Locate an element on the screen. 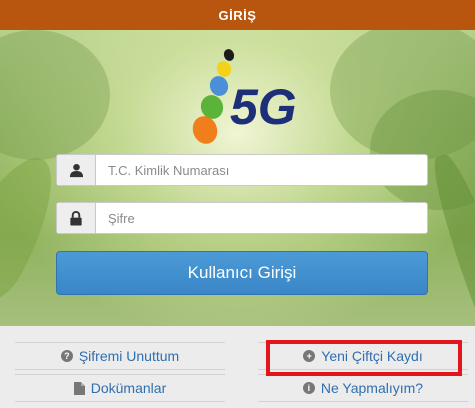 The image size is (475, 408). tc-kimlik-field is located at coordinates (242, 170).